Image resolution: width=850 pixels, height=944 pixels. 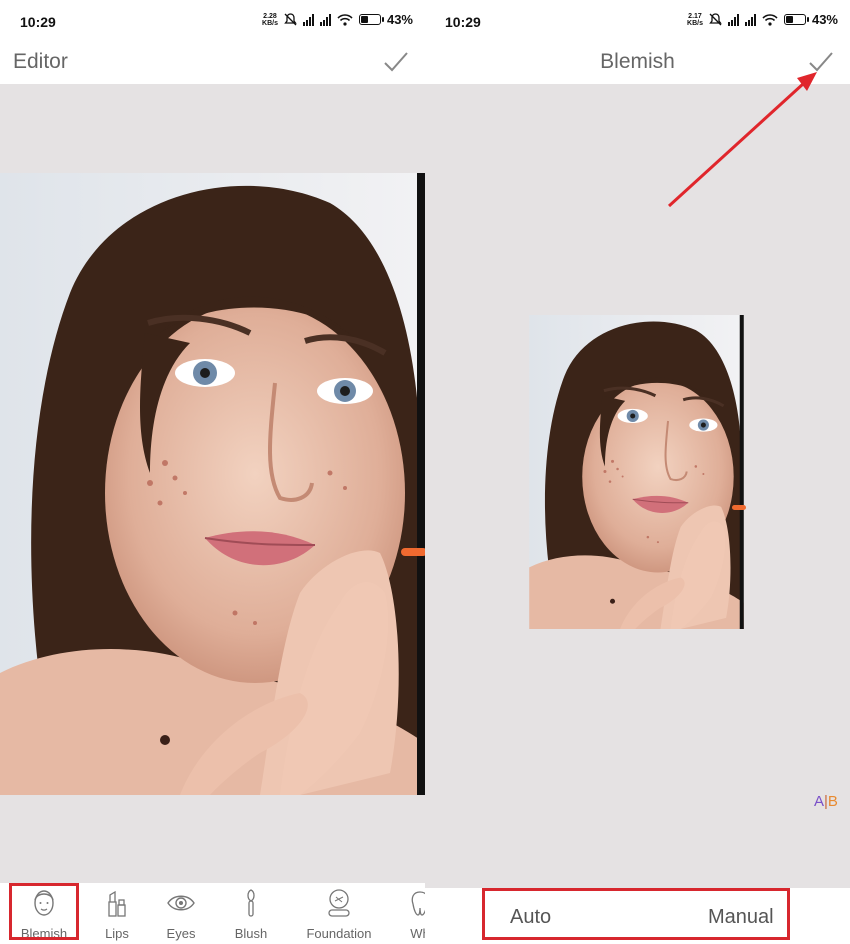 What do you see at coordinates (826, 801) in the screenshot?
I see `compare-button: A|B` at bounding box center [826, 801].